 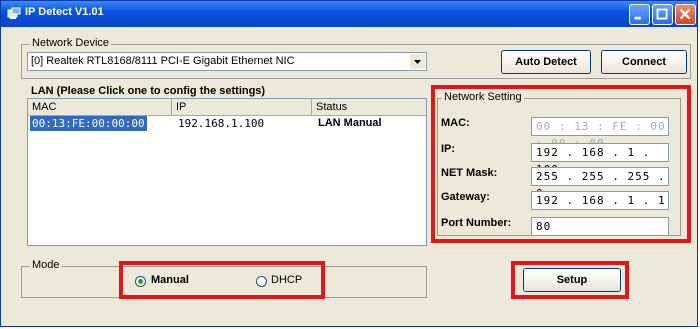 What do you see at coordinates (546, 62) in the screenshot?
I see `auto-detect-button: Auto Detect` at bounding box center [546, 62].